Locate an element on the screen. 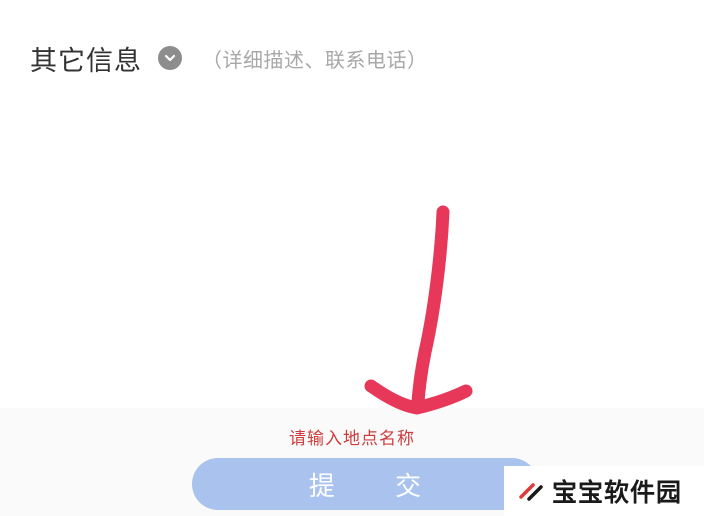  section-hint: （详细描述、联系电话） is located at coordinates (315, 59).